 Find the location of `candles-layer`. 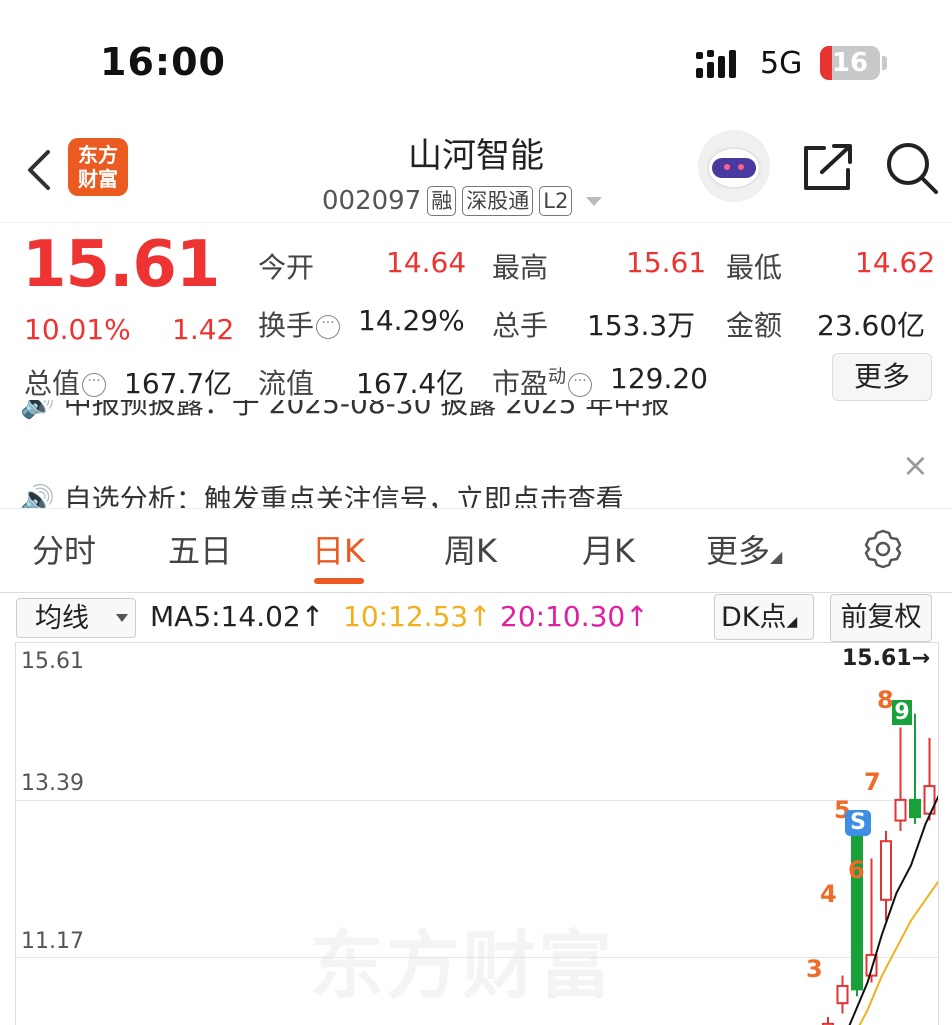

candles-layer is located at coordinates (880, 869).